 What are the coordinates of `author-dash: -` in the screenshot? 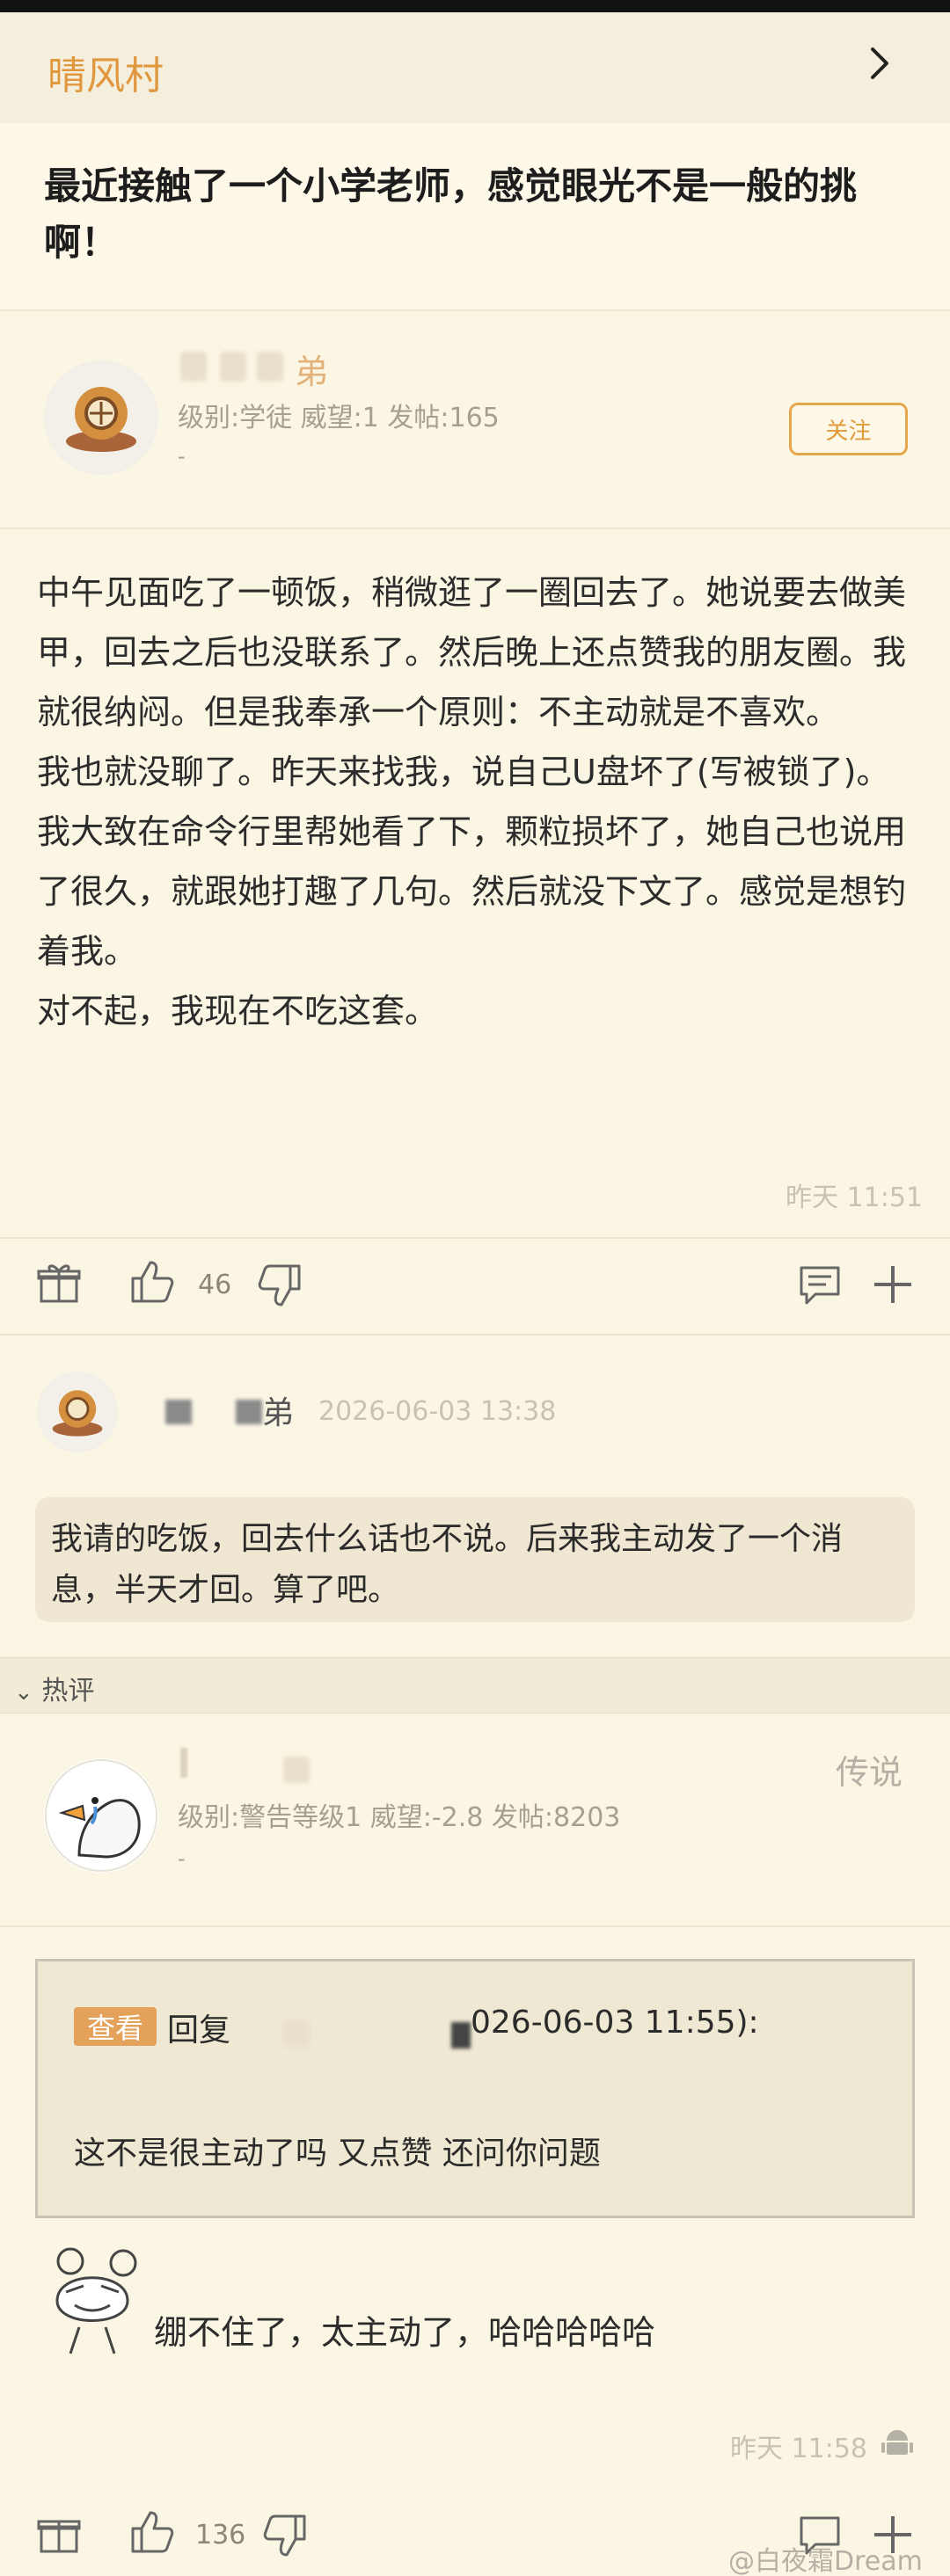 It's located at (182, 456).